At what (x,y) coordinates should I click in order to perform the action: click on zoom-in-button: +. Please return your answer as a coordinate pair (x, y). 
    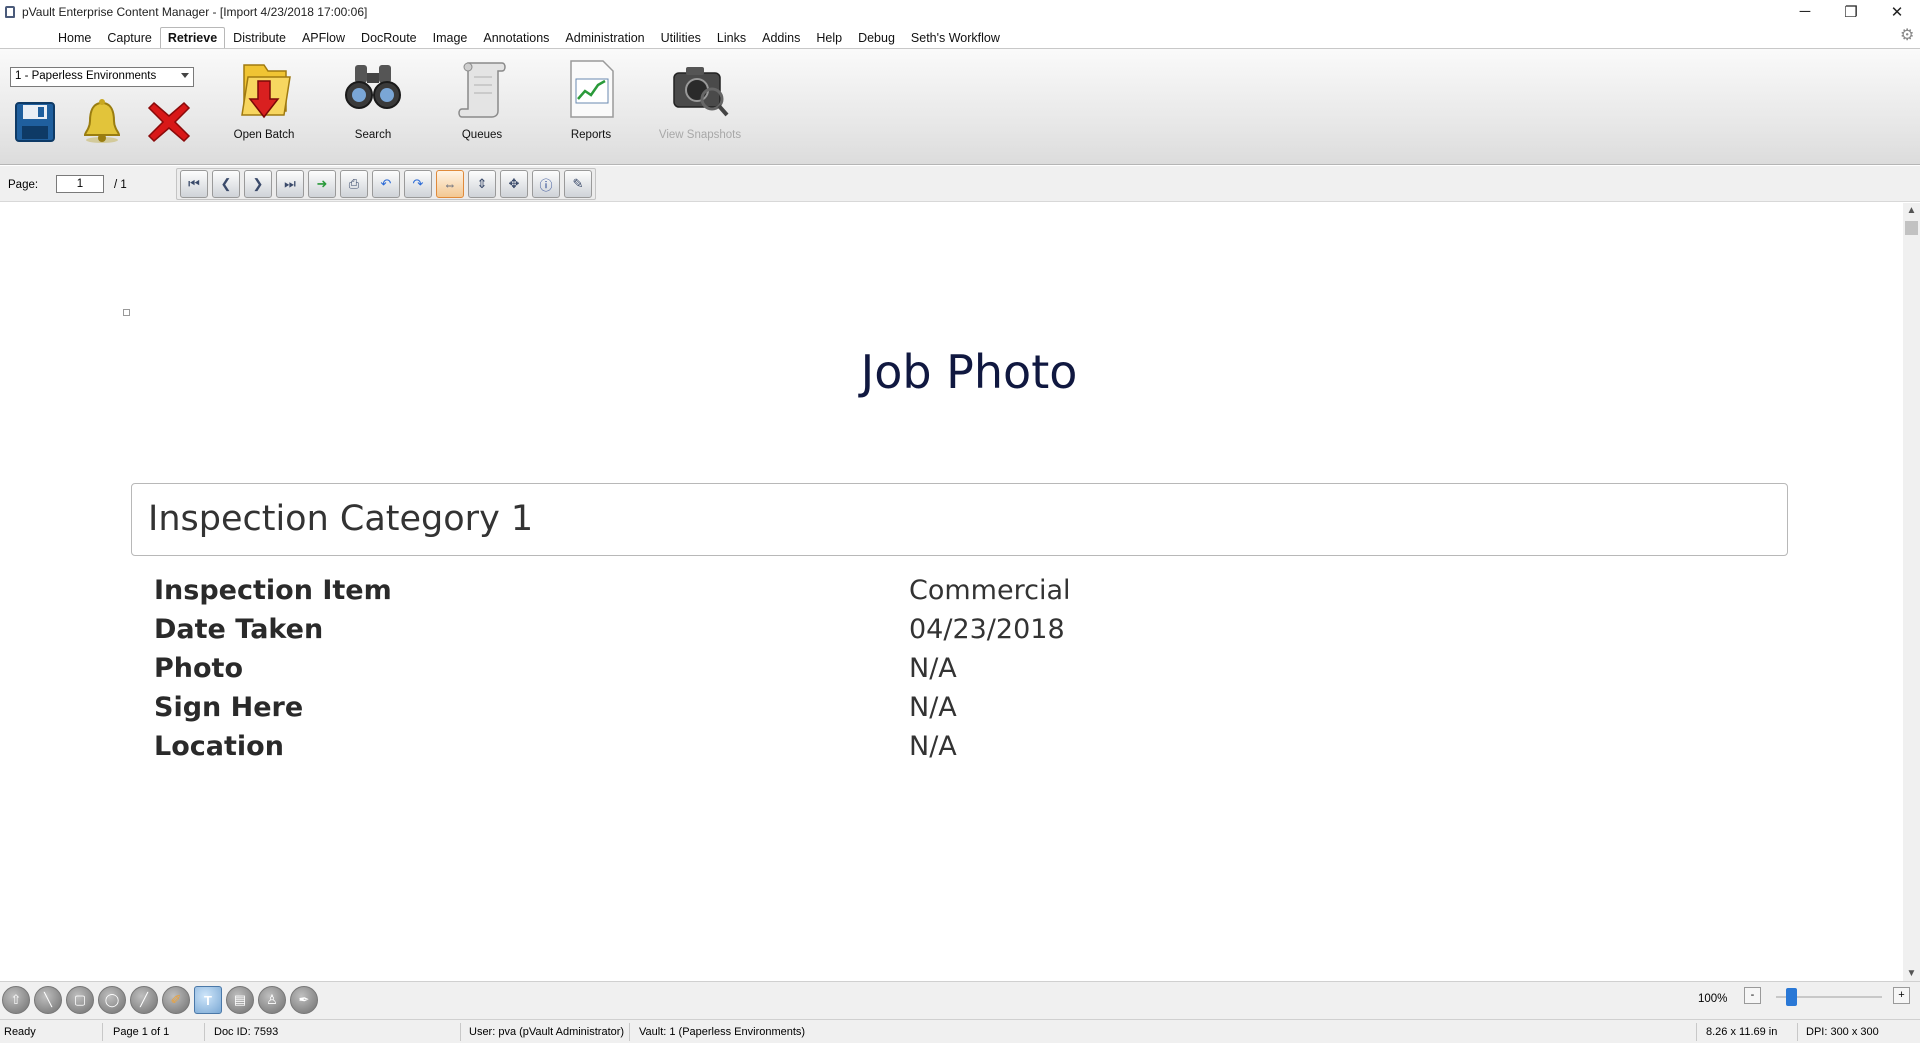
    Looking at the image, I should click on (1901, 995).